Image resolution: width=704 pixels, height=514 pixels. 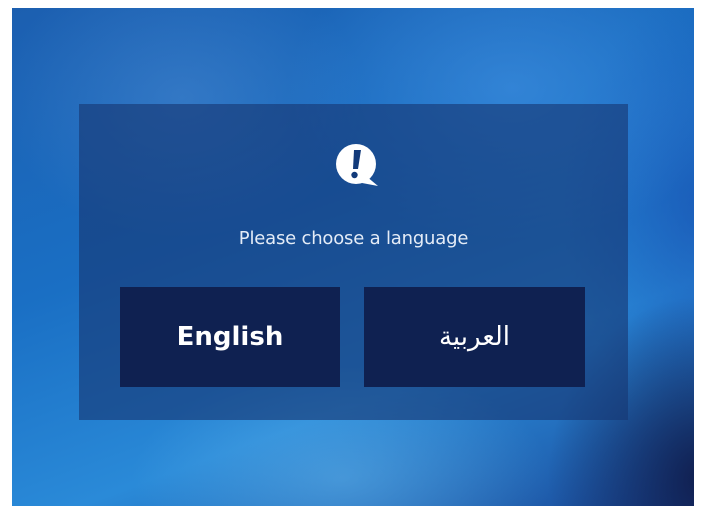 I want to click on choose-language-prompt: Please choose a language, so click(x=353, y=238).